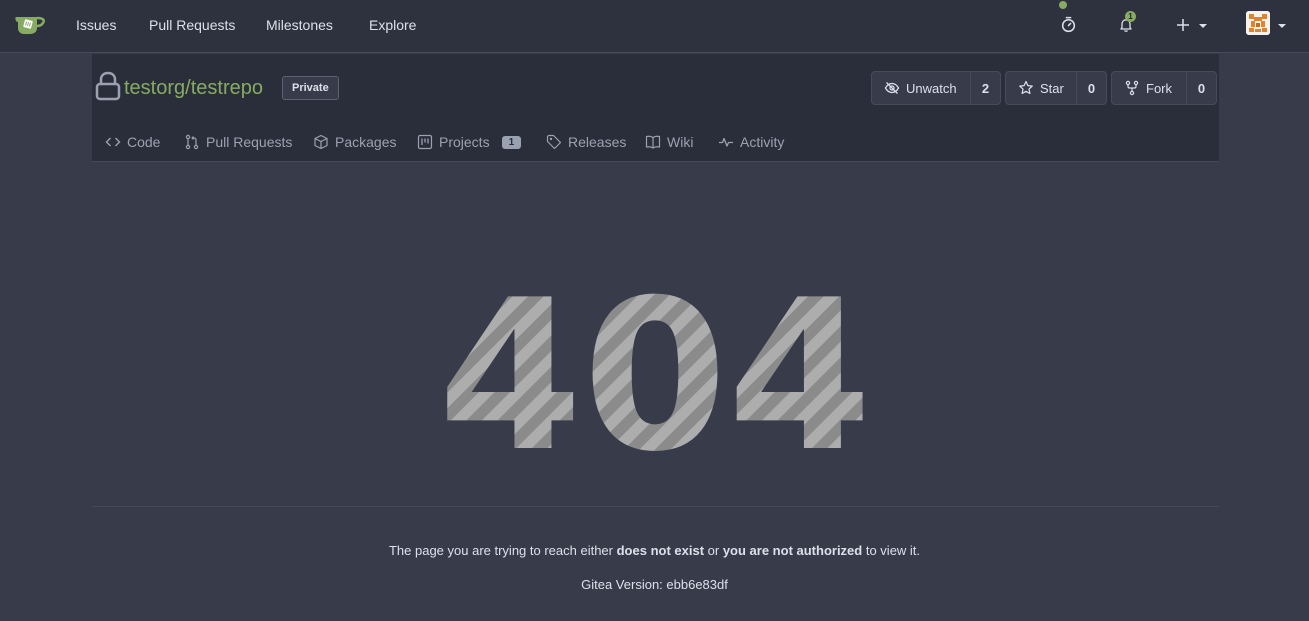 The image size is (1309, 621). I want to click on error-message-bold2: you are not authorized, so click(792, 550).